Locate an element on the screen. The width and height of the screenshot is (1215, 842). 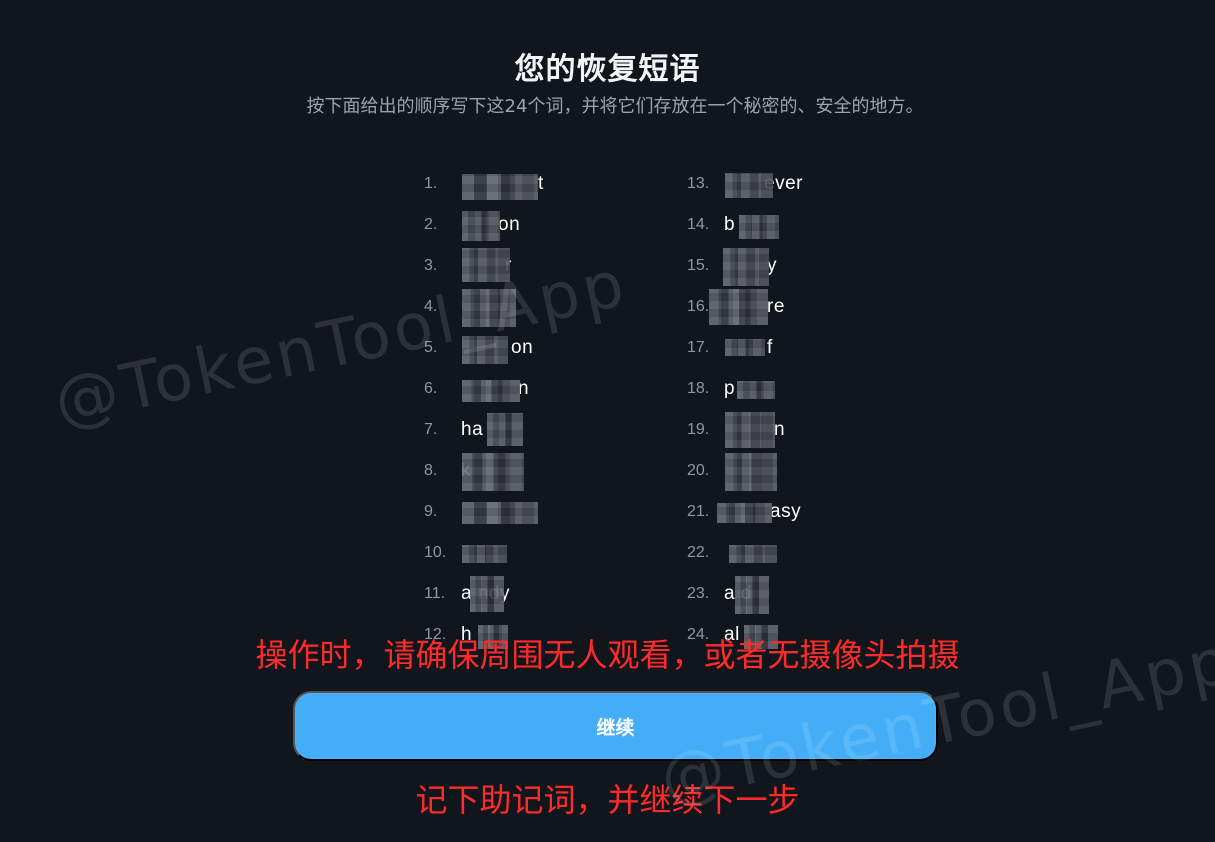
page-title: 您的恢复短语 is located at coordinates (607, 69).